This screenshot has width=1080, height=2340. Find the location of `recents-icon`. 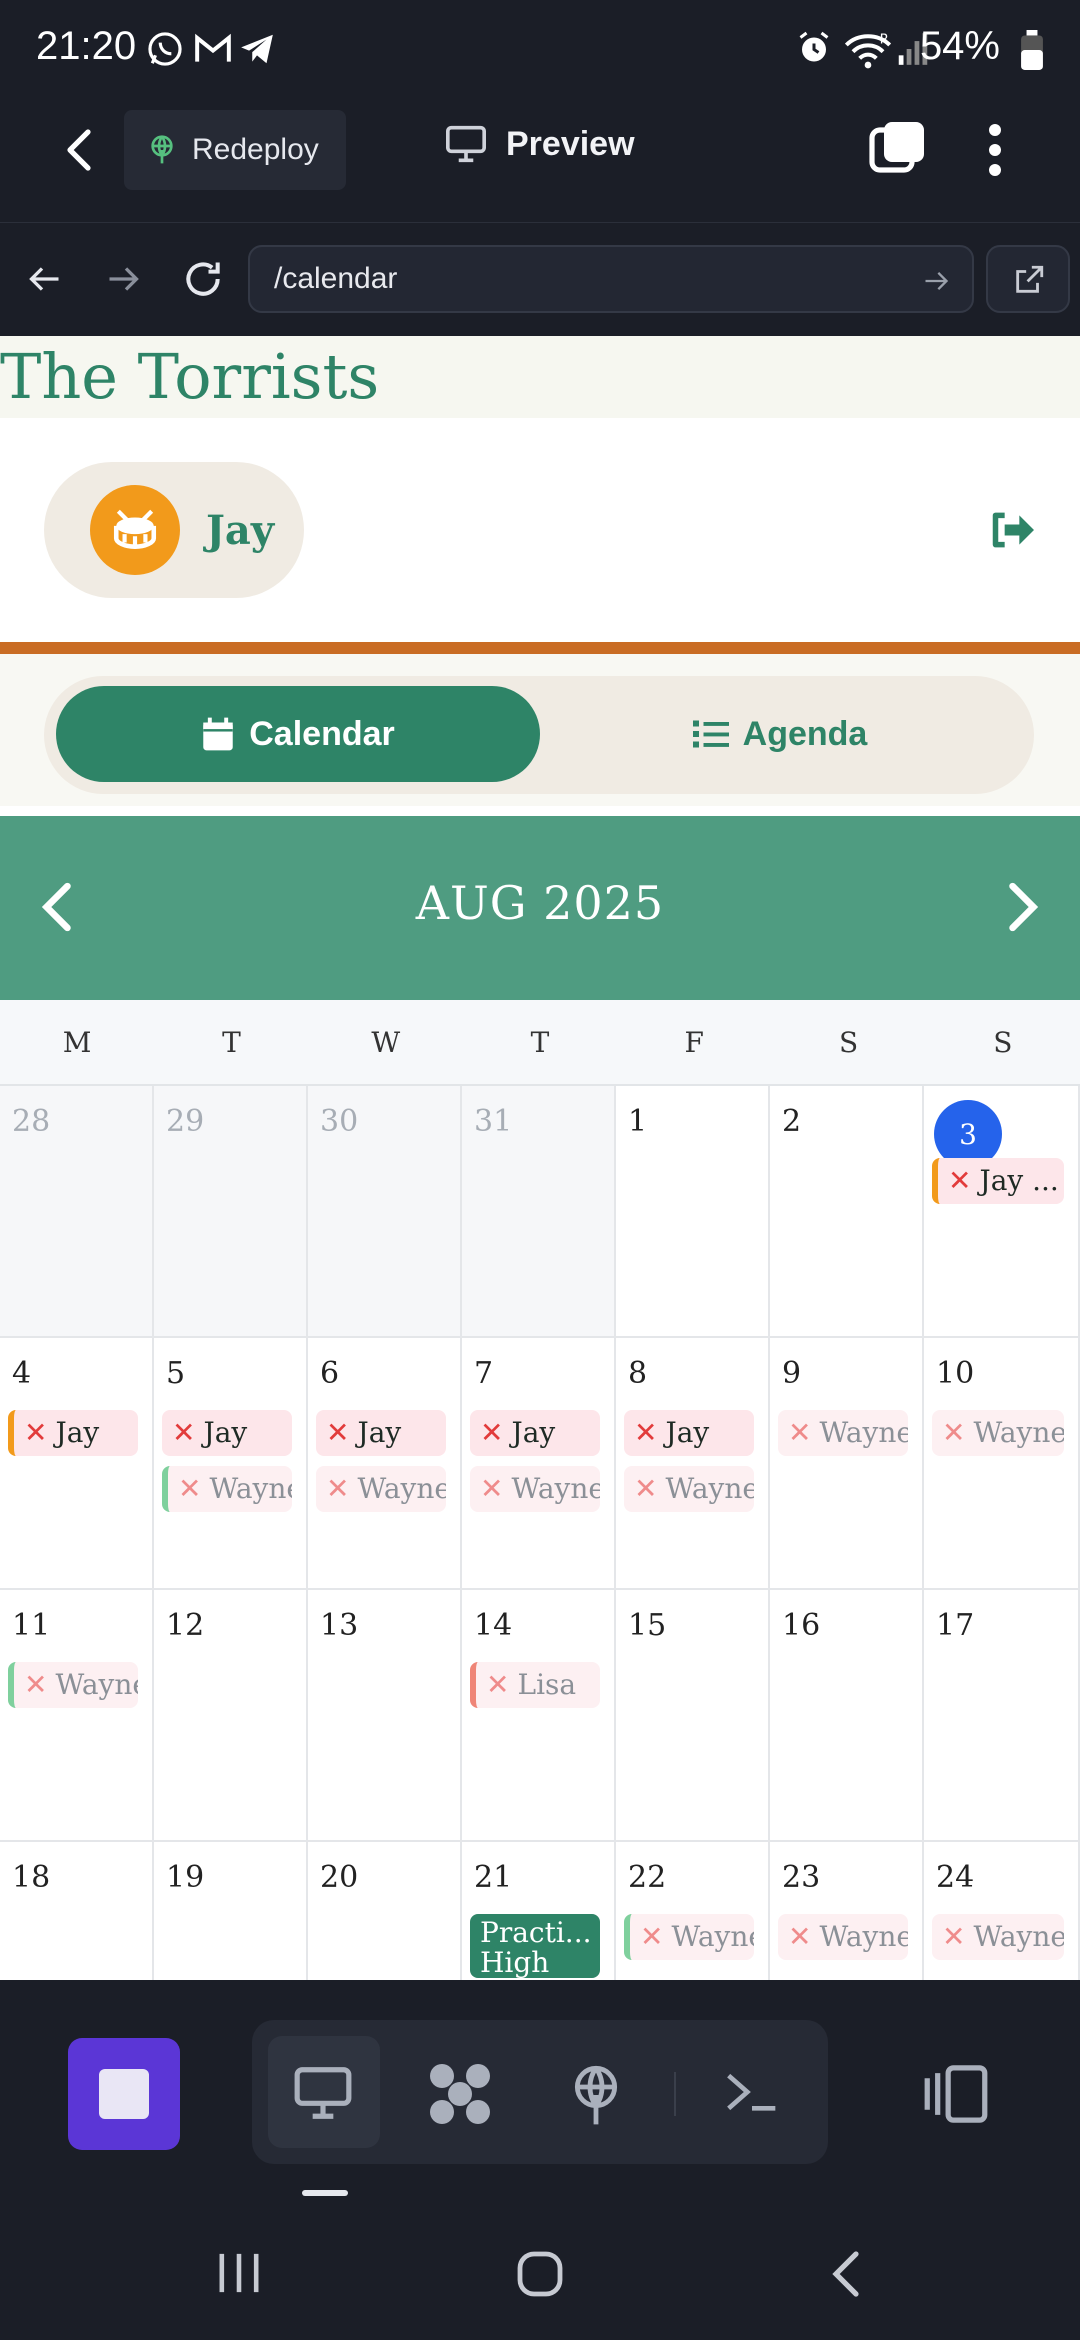

recents-icon is located at coordinates (239, 2273).